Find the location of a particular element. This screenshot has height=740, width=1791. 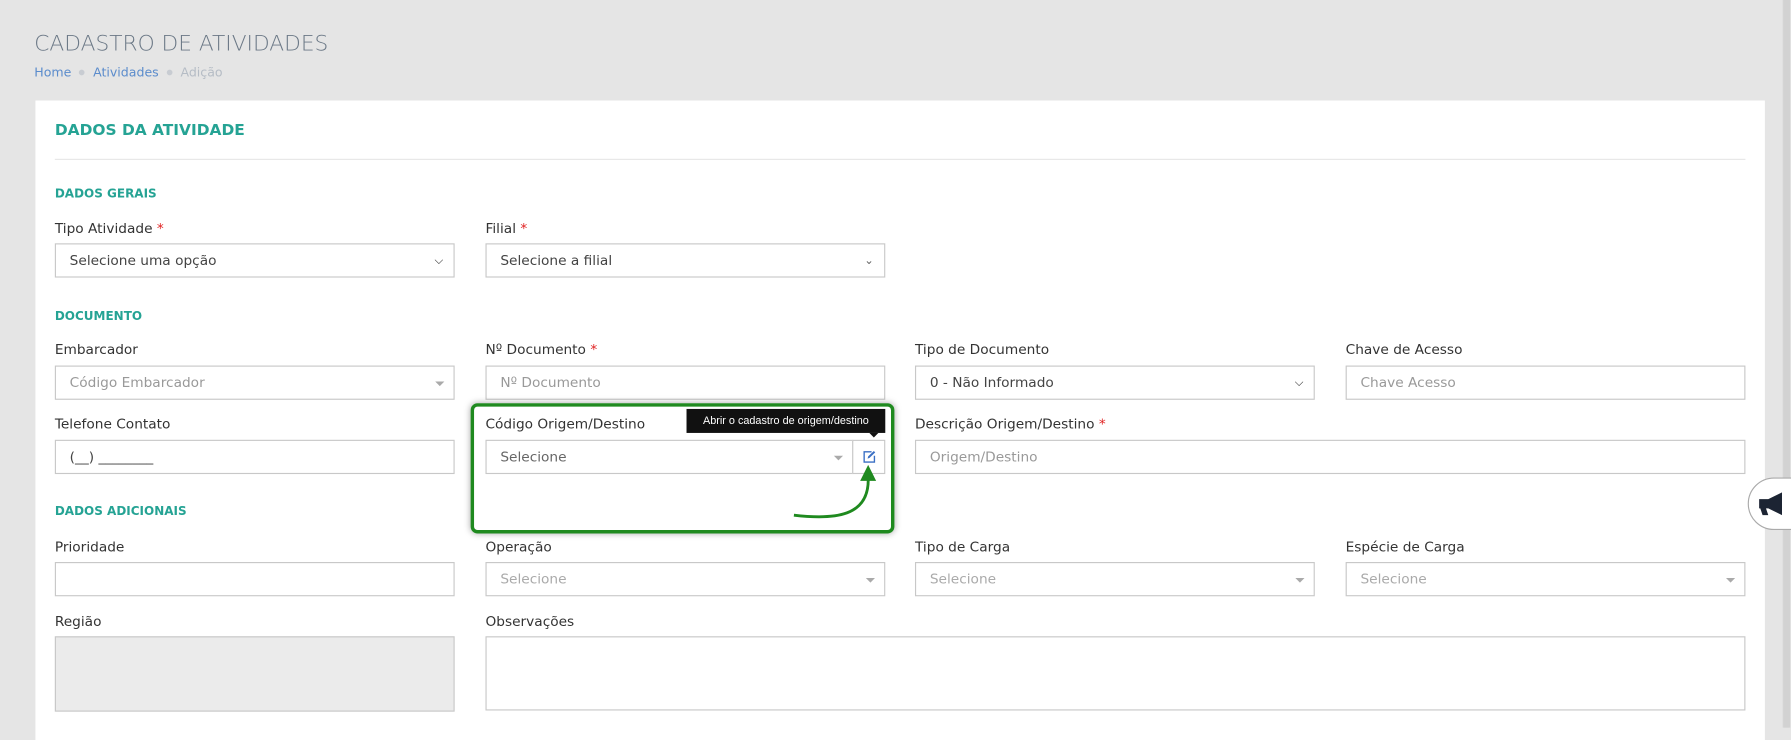

label-tipo-atividade: Tipo Atividade * is located at coordinates (109, 228).